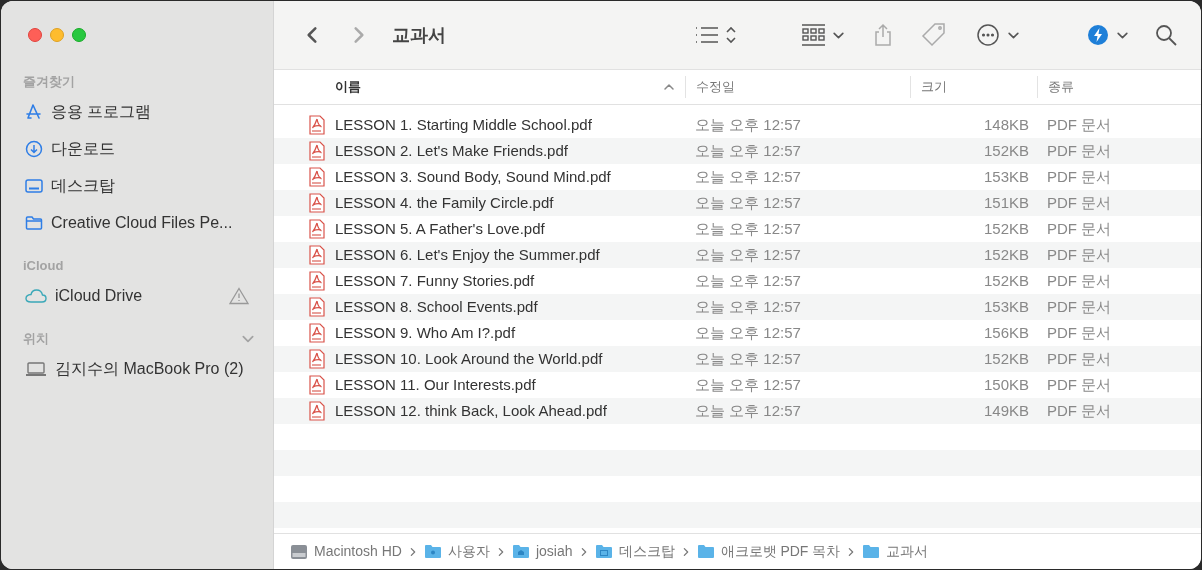  What do you see at coordinates (669, 87) in the screenshot?
I see `sort-chevron-icon` at bounding box center [669, 87].